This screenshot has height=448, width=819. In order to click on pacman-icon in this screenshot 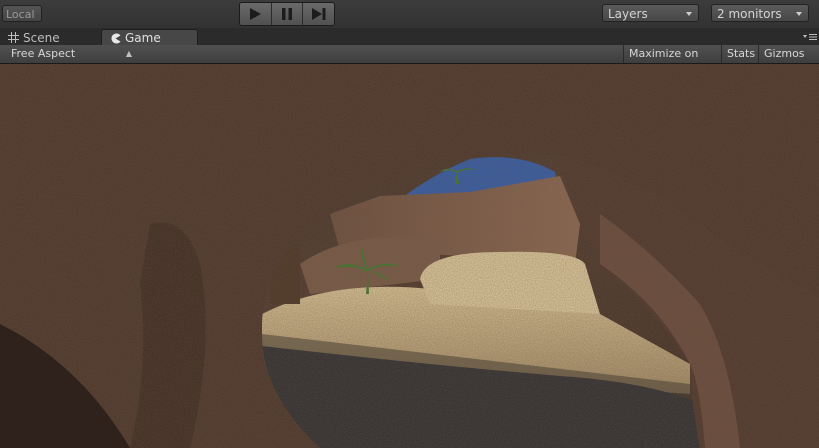, I will do `click(116, 38)`.